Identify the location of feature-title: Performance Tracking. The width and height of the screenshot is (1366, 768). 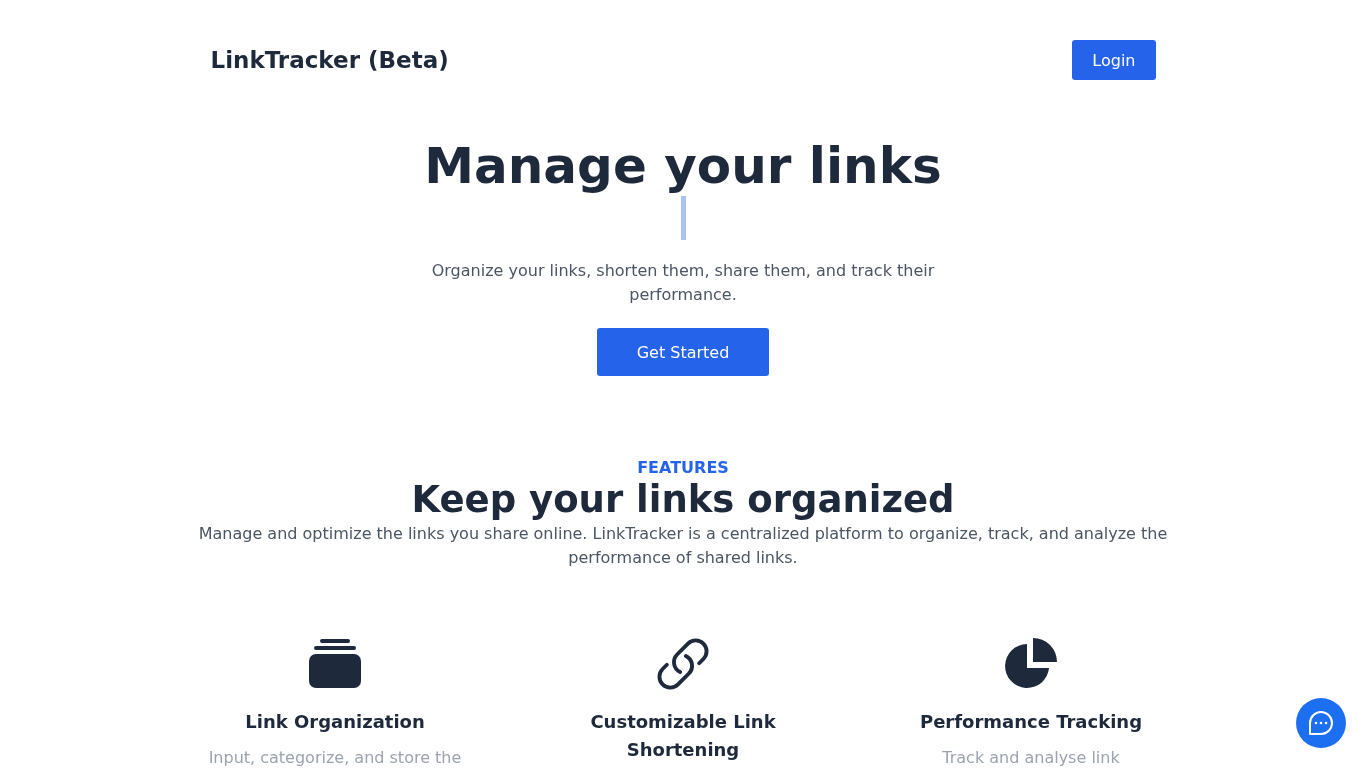
(1030, 722).